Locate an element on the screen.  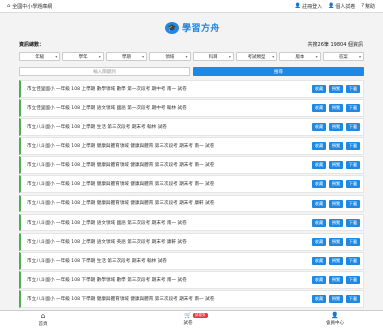
logo: 🎓 學習方舟 is located at coordinates (192, 27).